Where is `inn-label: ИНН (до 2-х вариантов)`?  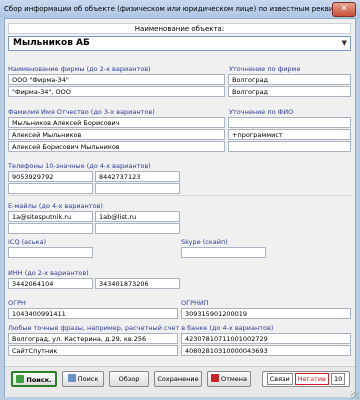
inn-label: ИНН (до 2-х вариантов) is located at coordinates (48, 273).